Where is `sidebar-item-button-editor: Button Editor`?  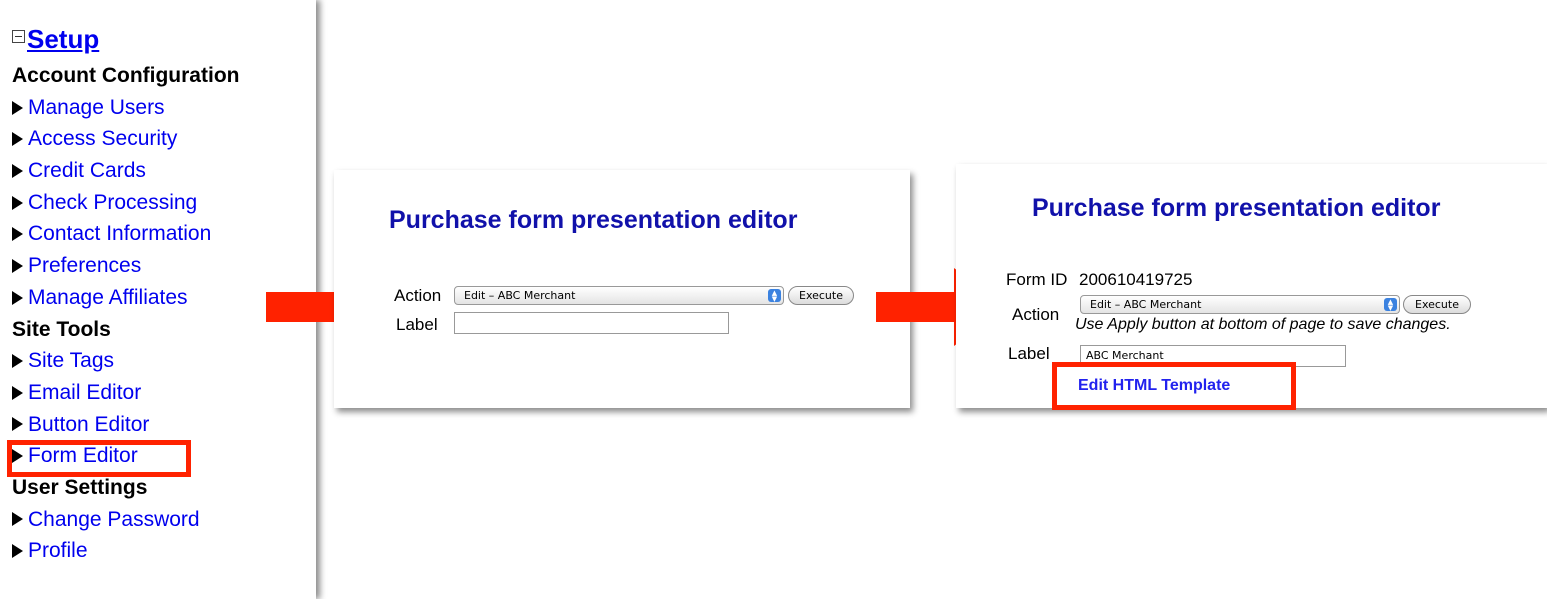 sidebar-item-button-editor: Button Editor is located at coordinates (125, 425).